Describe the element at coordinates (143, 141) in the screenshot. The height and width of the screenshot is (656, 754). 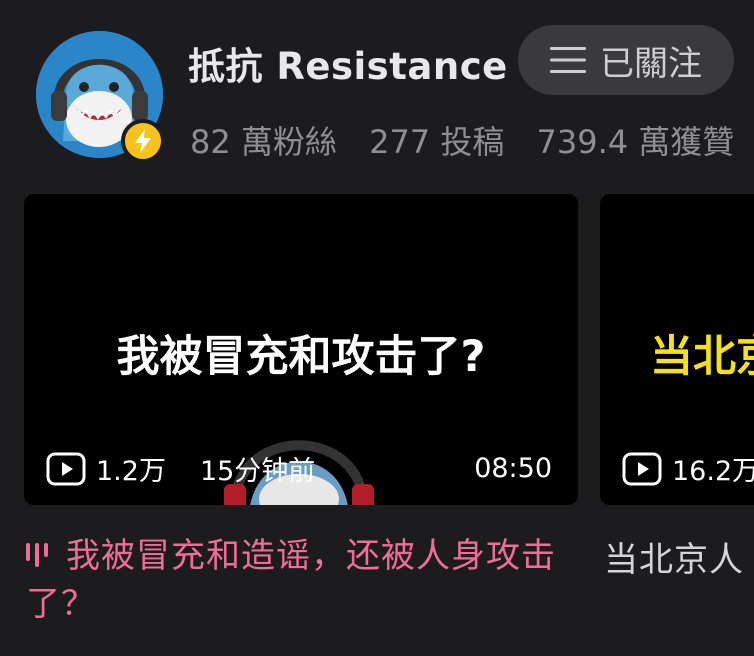
I see `verified-bolt-icon` at that location.